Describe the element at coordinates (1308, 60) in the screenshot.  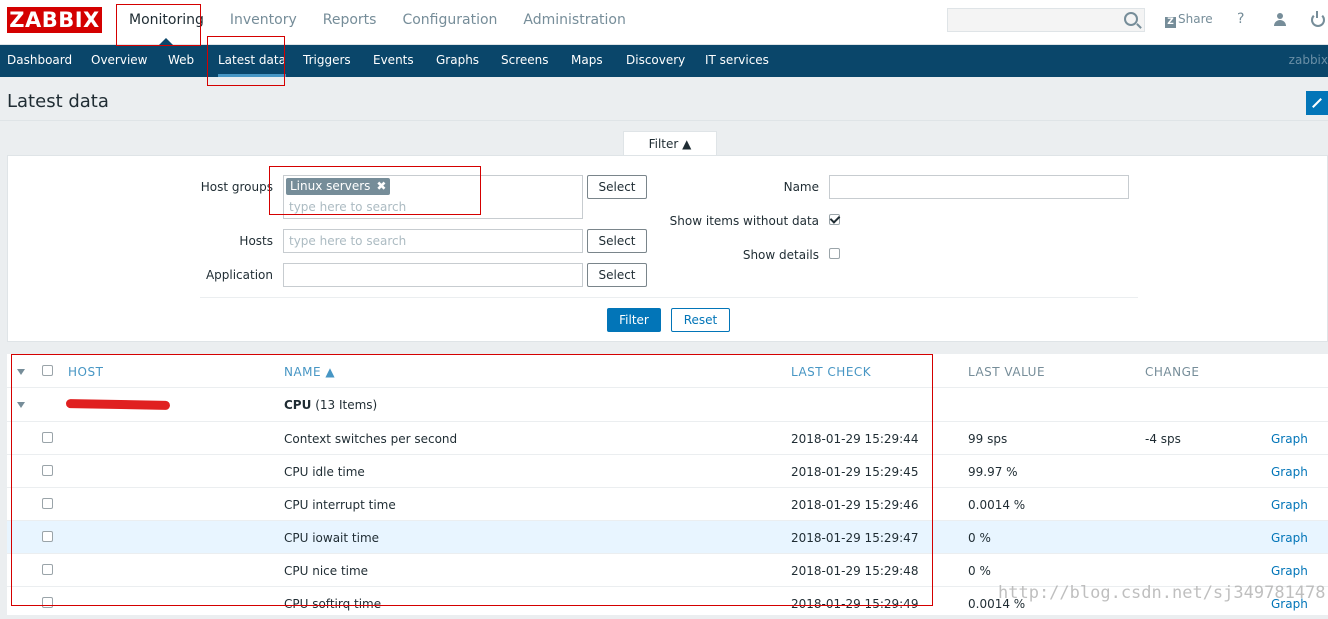
I see `server-name: zabbix` at that location.